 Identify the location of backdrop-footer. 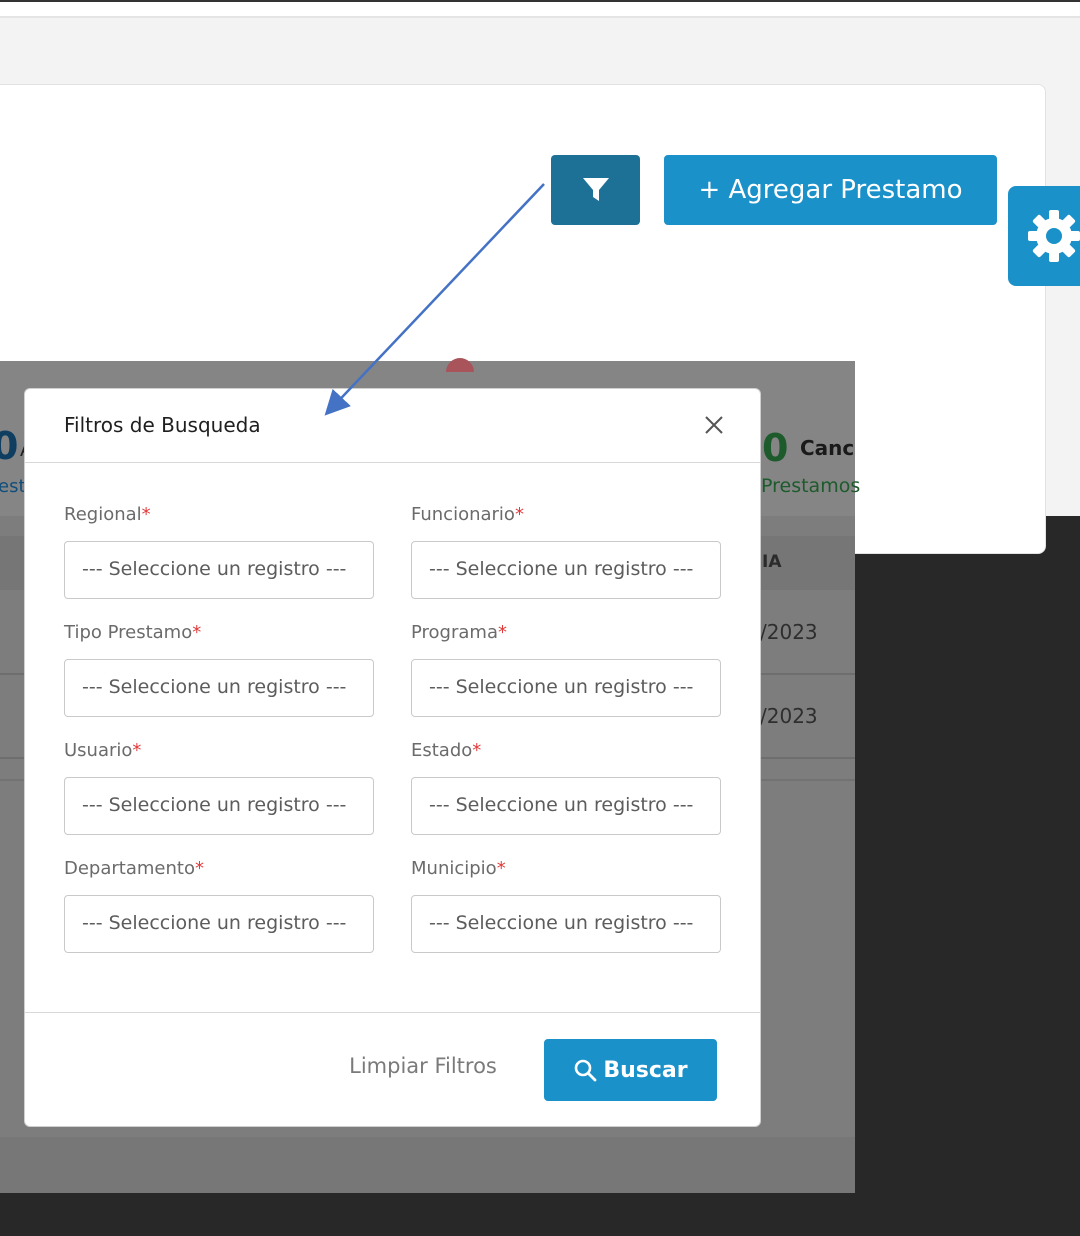
(427, 1165).